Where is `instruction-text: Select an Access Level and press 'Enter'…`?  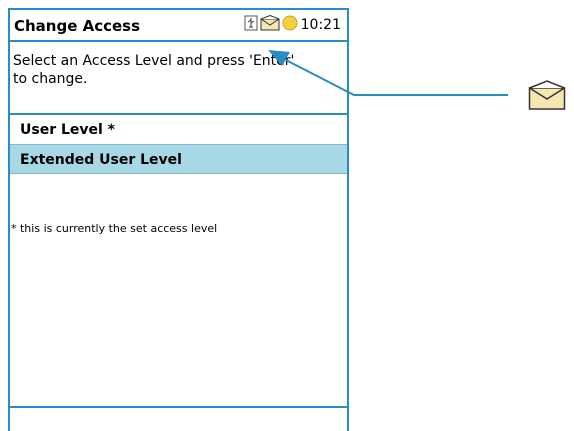
instruction-text: Select an Access Level and press 'Enter'… is located at coordinates (178, 78).